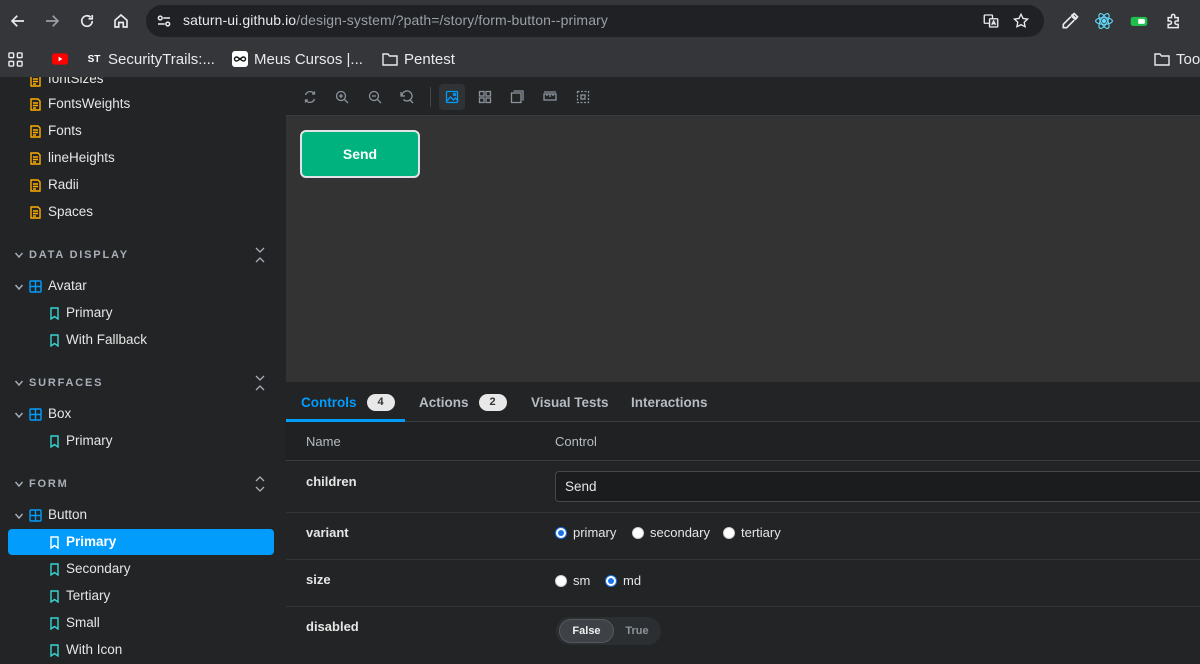 This screenshot has width=1200, height=664. I want to click on tab-controls: Controls 4, so click(348, 402).